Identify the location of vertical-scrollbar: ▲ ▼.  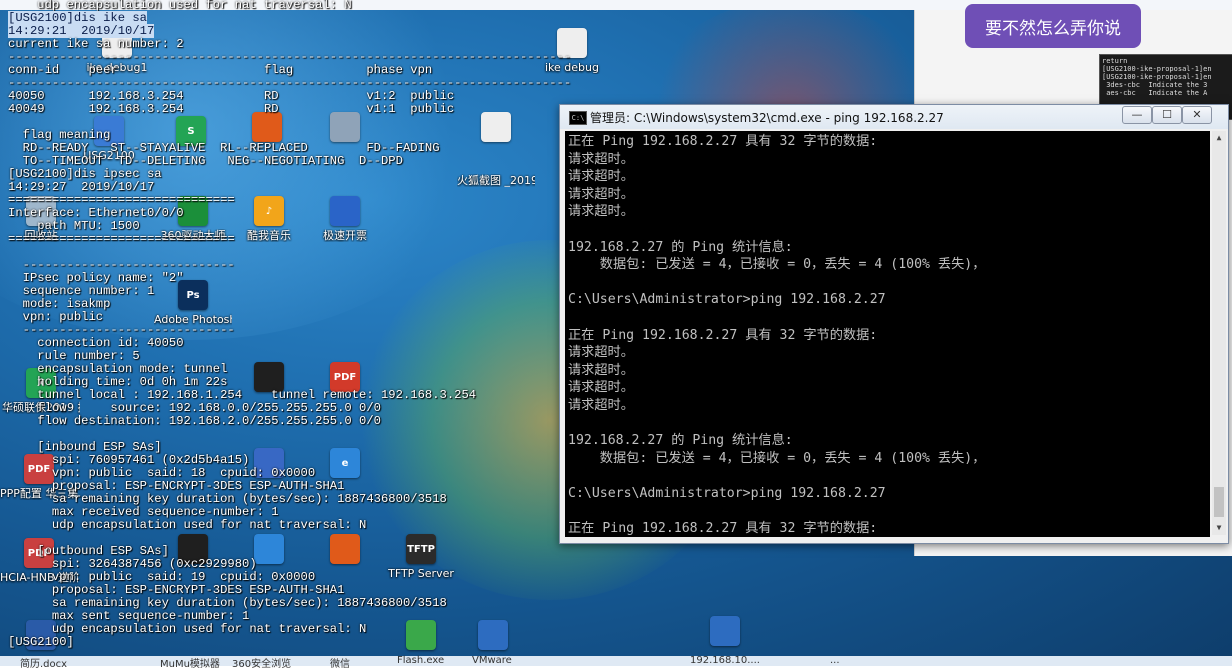
(1219, 333).